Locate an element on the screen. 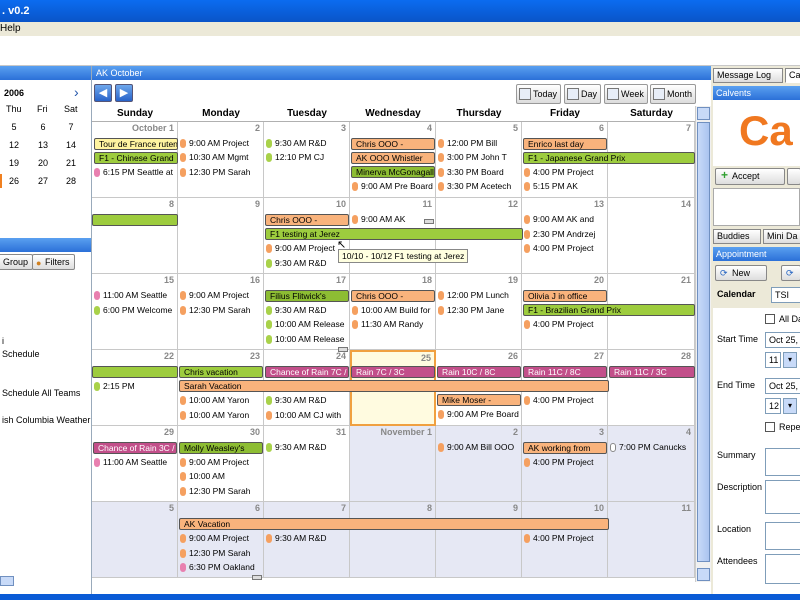 The image size is (800, 600). event-bar: AK Vacation is located at coordinates (394, 524).